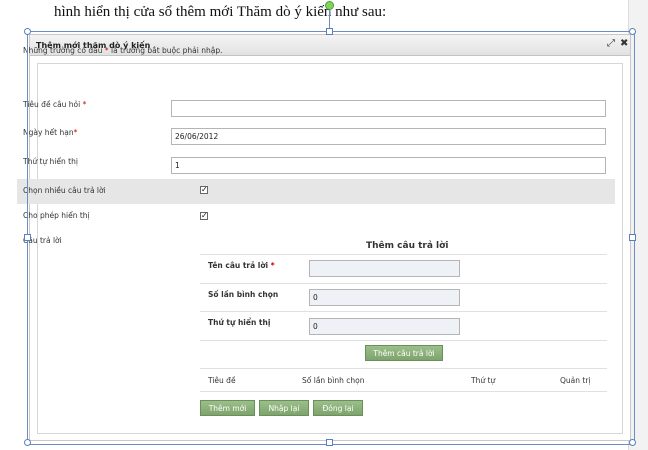 Image resolution: width=648 pixels, height=450 pixels. Describe the element at coordinates (632, 237) in the screenshot. I see `resize-handle-right` at that location.